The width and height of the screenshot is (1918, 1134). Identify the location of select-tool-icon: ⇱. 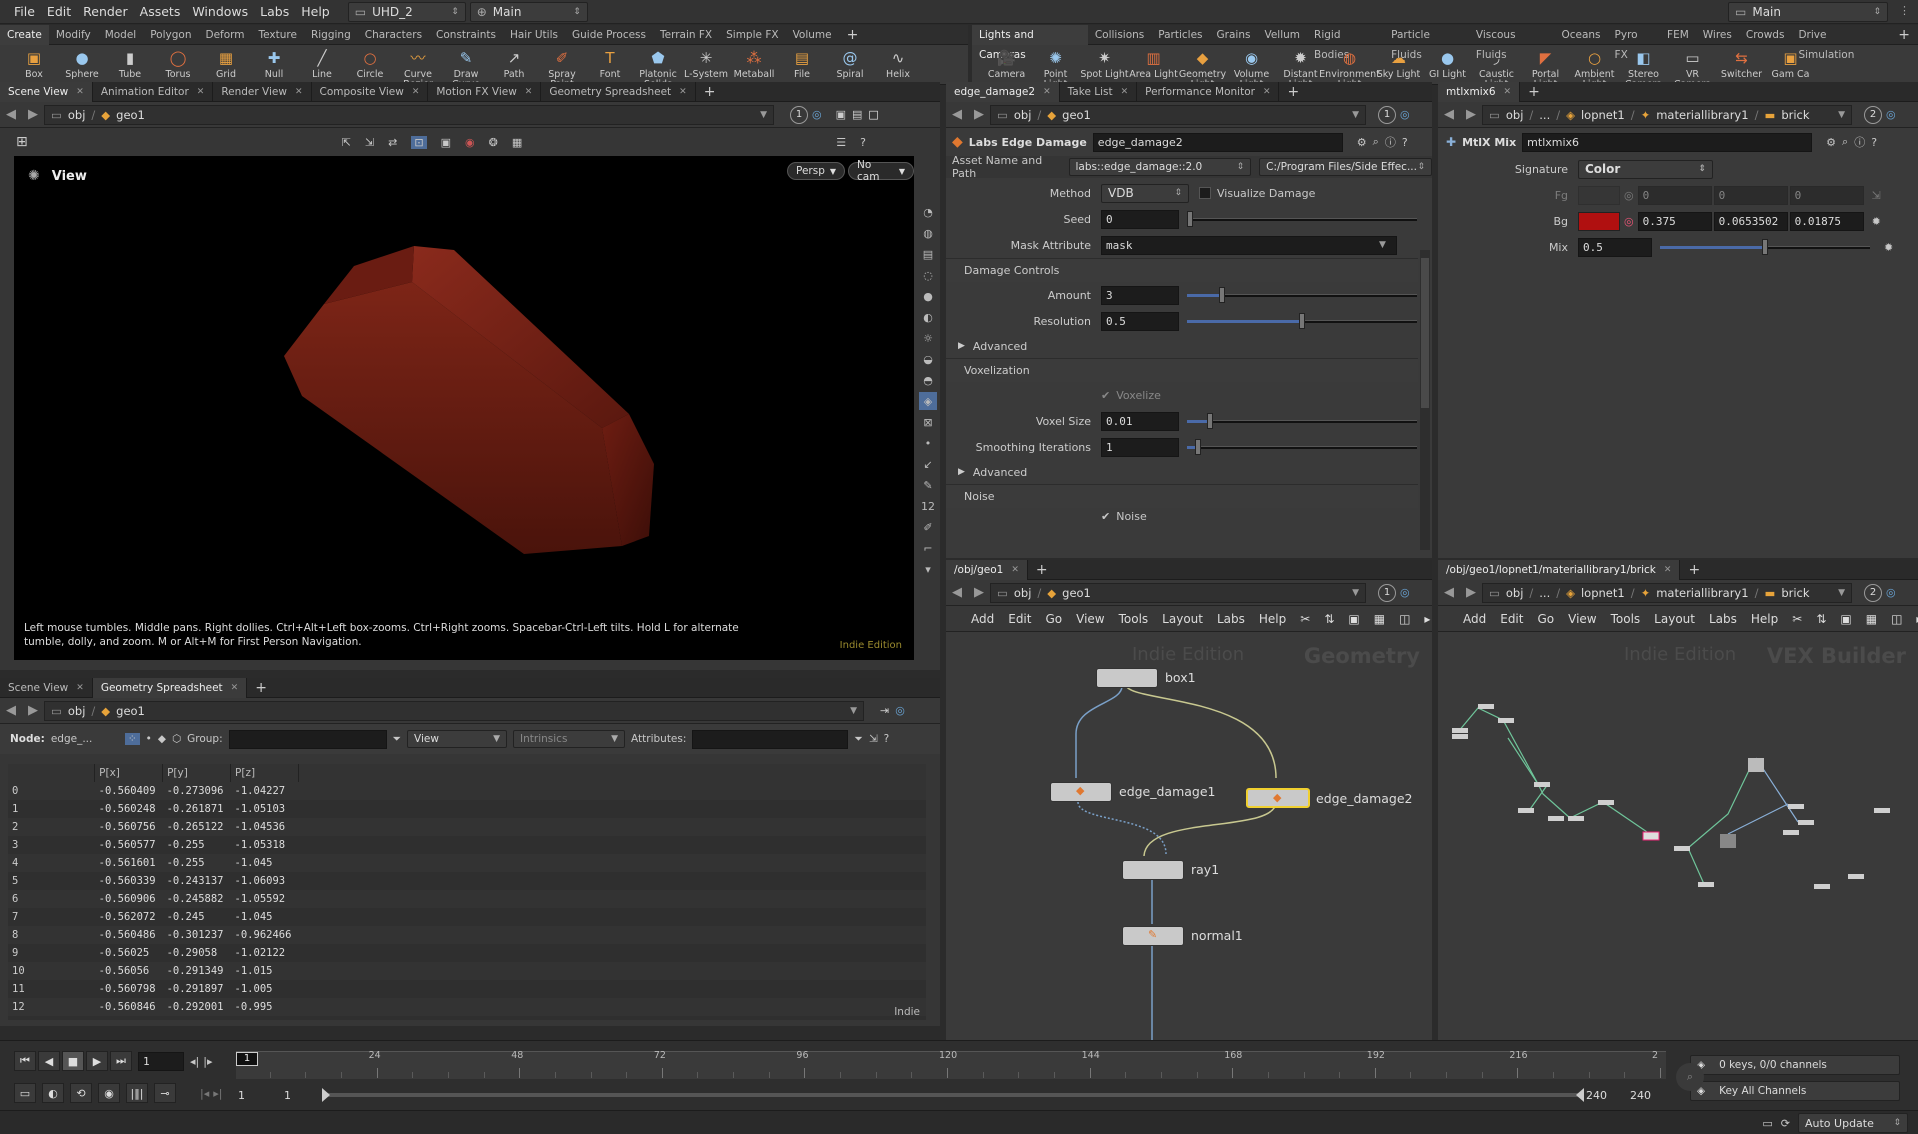
(346, 142).